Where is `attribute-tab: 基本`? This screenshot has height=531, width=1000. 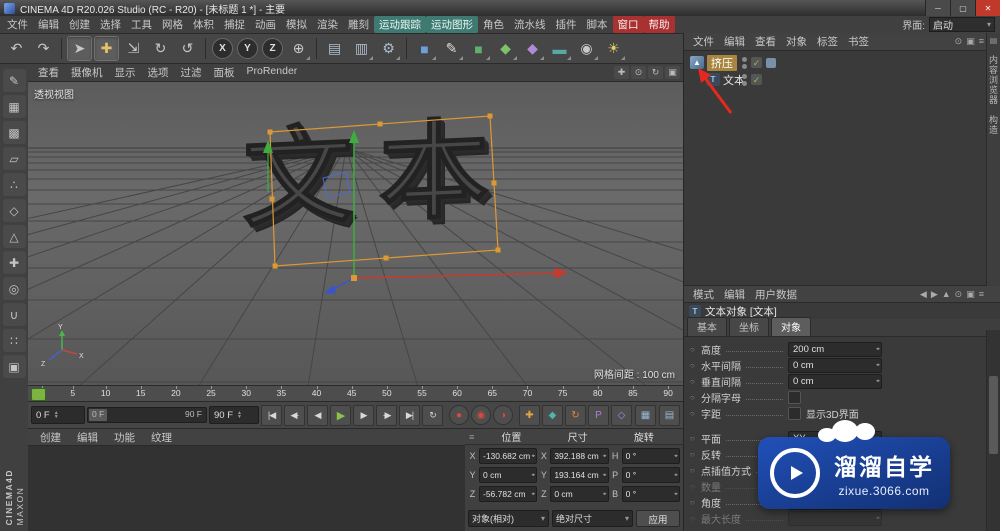
attribute-tab: 基本 is located at coordinates (707, 326).